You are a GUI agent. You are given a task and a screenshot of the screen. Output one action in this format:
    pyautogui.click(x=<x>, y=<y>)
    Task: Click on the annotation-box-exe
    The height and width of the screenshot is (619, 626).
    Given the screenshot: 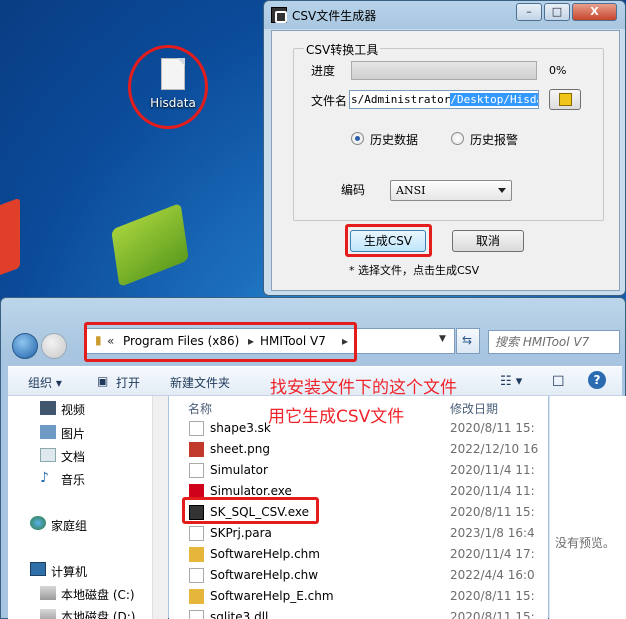 What is the action you would take?
    pyautogui.click(x=250, y=510)
    